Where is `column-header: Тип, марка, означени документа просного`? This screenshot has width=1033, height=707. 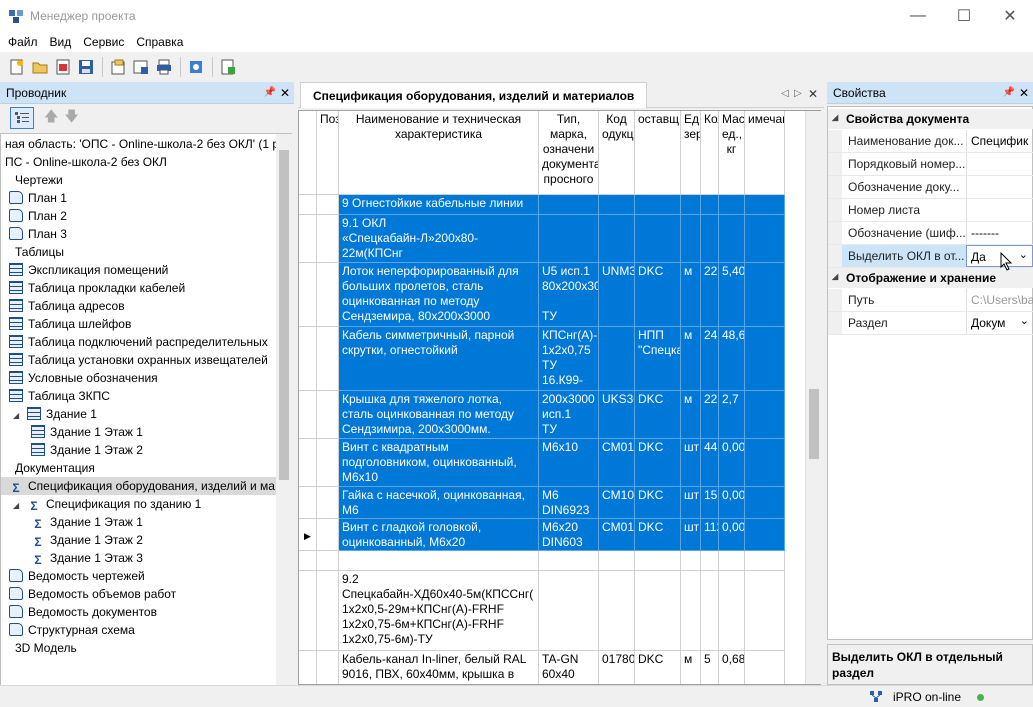
column-header: Тип, марка, означени документа просного is located at coordinates (569, 153).